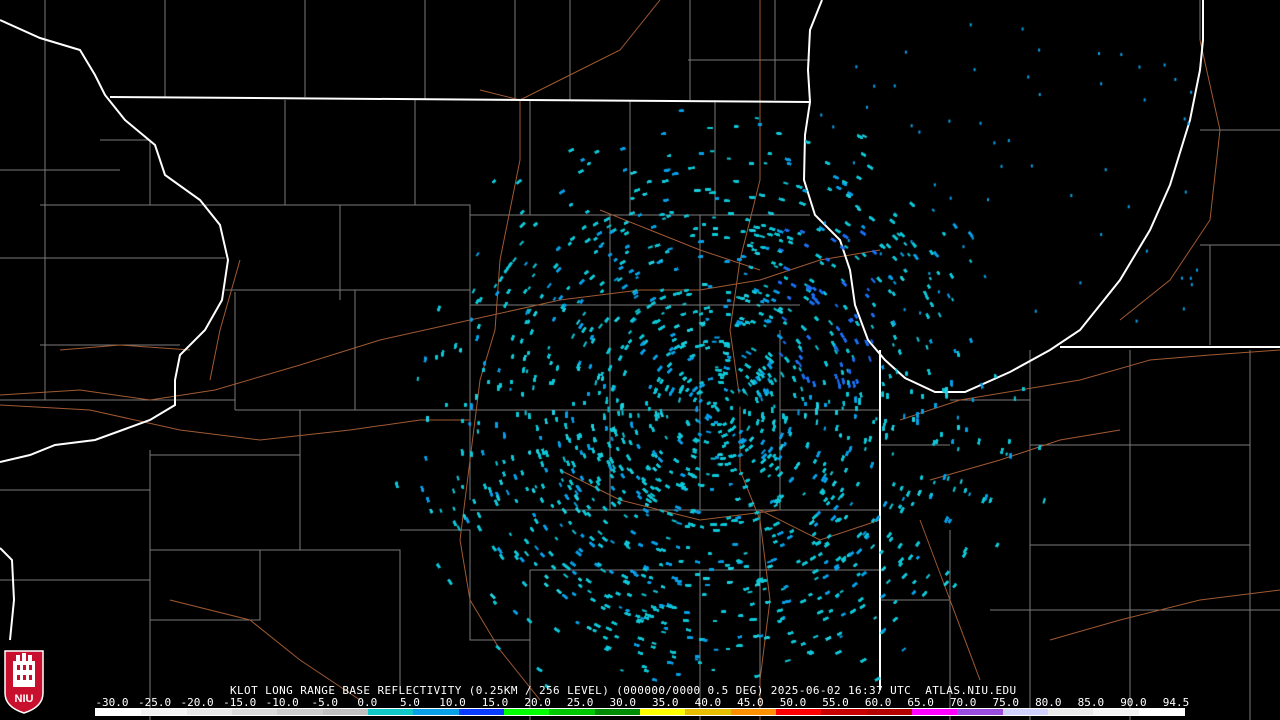 The image size is (1280, 720). What do you see at coordinates (24, 681) in the screenshot?
I see `niu-logo: NIU` at bounding box center [24, 681].